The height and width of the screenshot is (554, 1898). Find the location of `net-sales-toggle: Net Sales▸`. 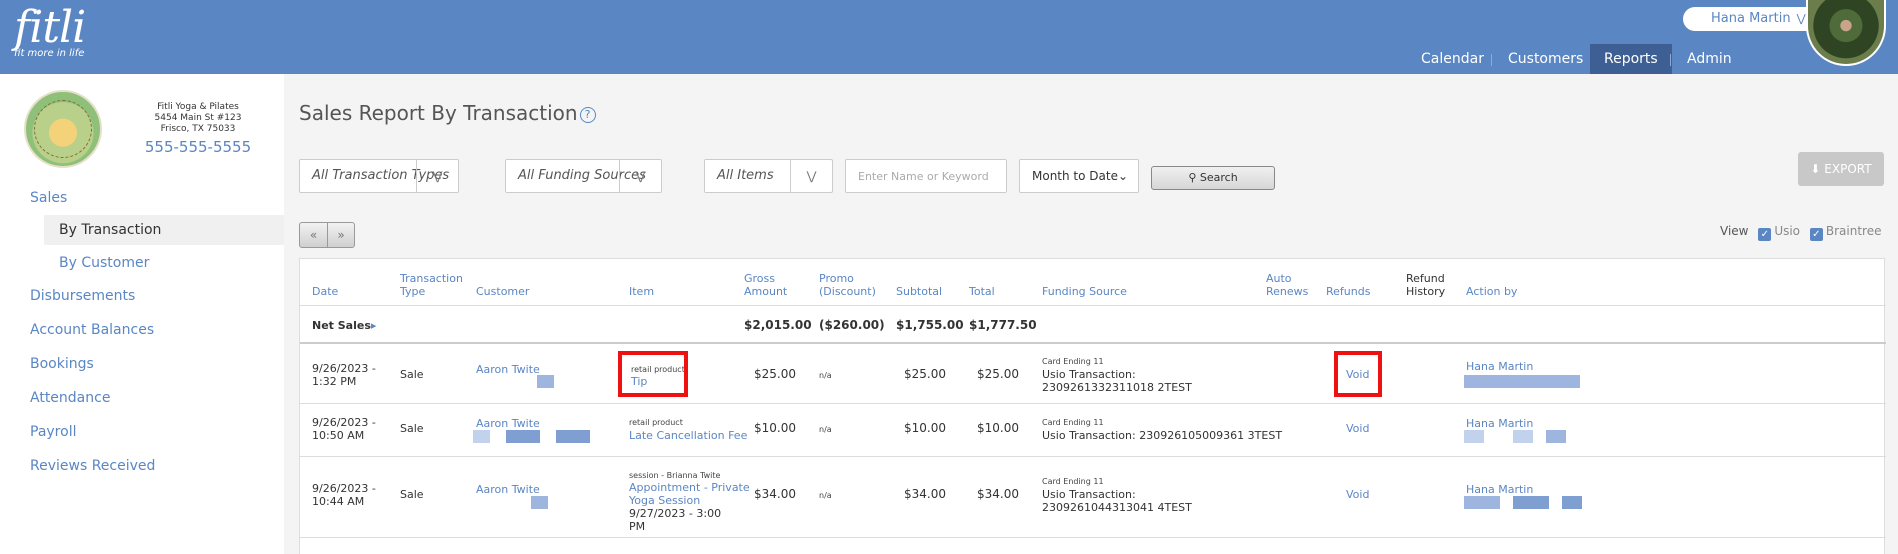

net-sales-toggle: Net Sales▸ is located at coordinates (344, 325).